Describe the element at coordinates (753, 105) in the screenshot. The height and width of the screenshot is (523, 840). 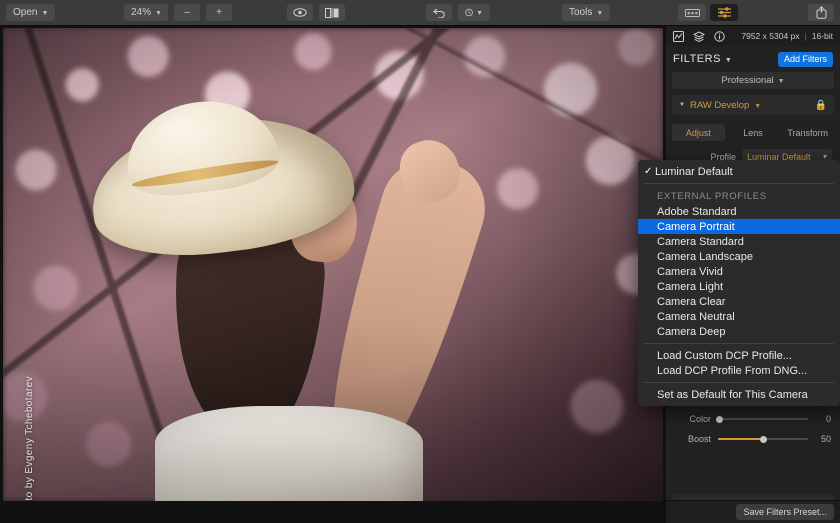
I see `section-raw-develop: ▼ RAW Develop ▼ 🔒` at that location.